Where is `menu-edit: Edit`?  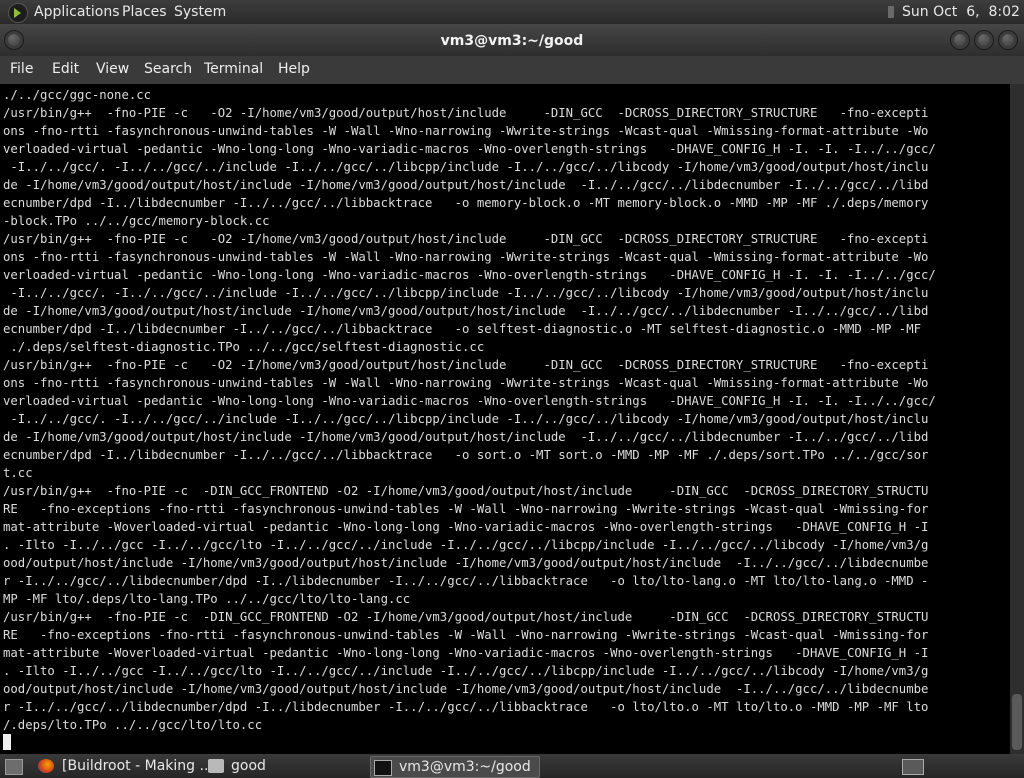 menu-edit: Edit is located at coordinates (65, 69).